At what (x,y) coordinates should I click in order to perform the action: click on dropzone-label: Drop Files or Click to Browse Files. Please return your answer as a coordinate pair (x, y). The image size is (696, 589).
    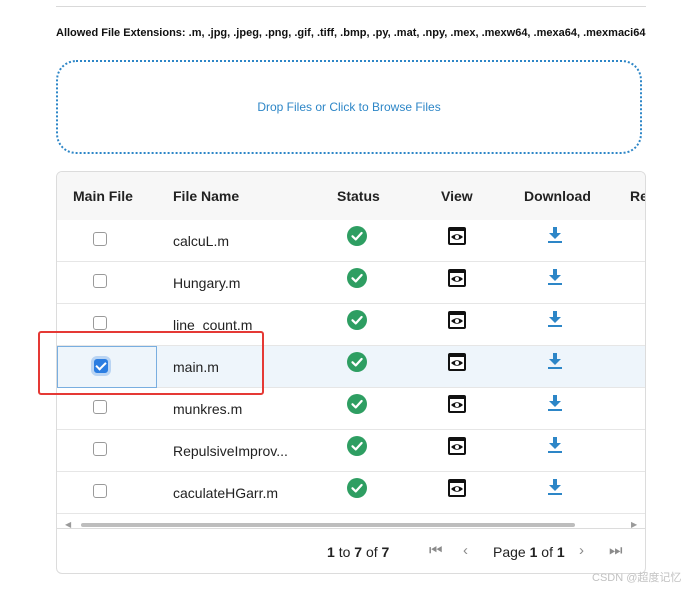
    Looking at the image, I should click on (349, 107).